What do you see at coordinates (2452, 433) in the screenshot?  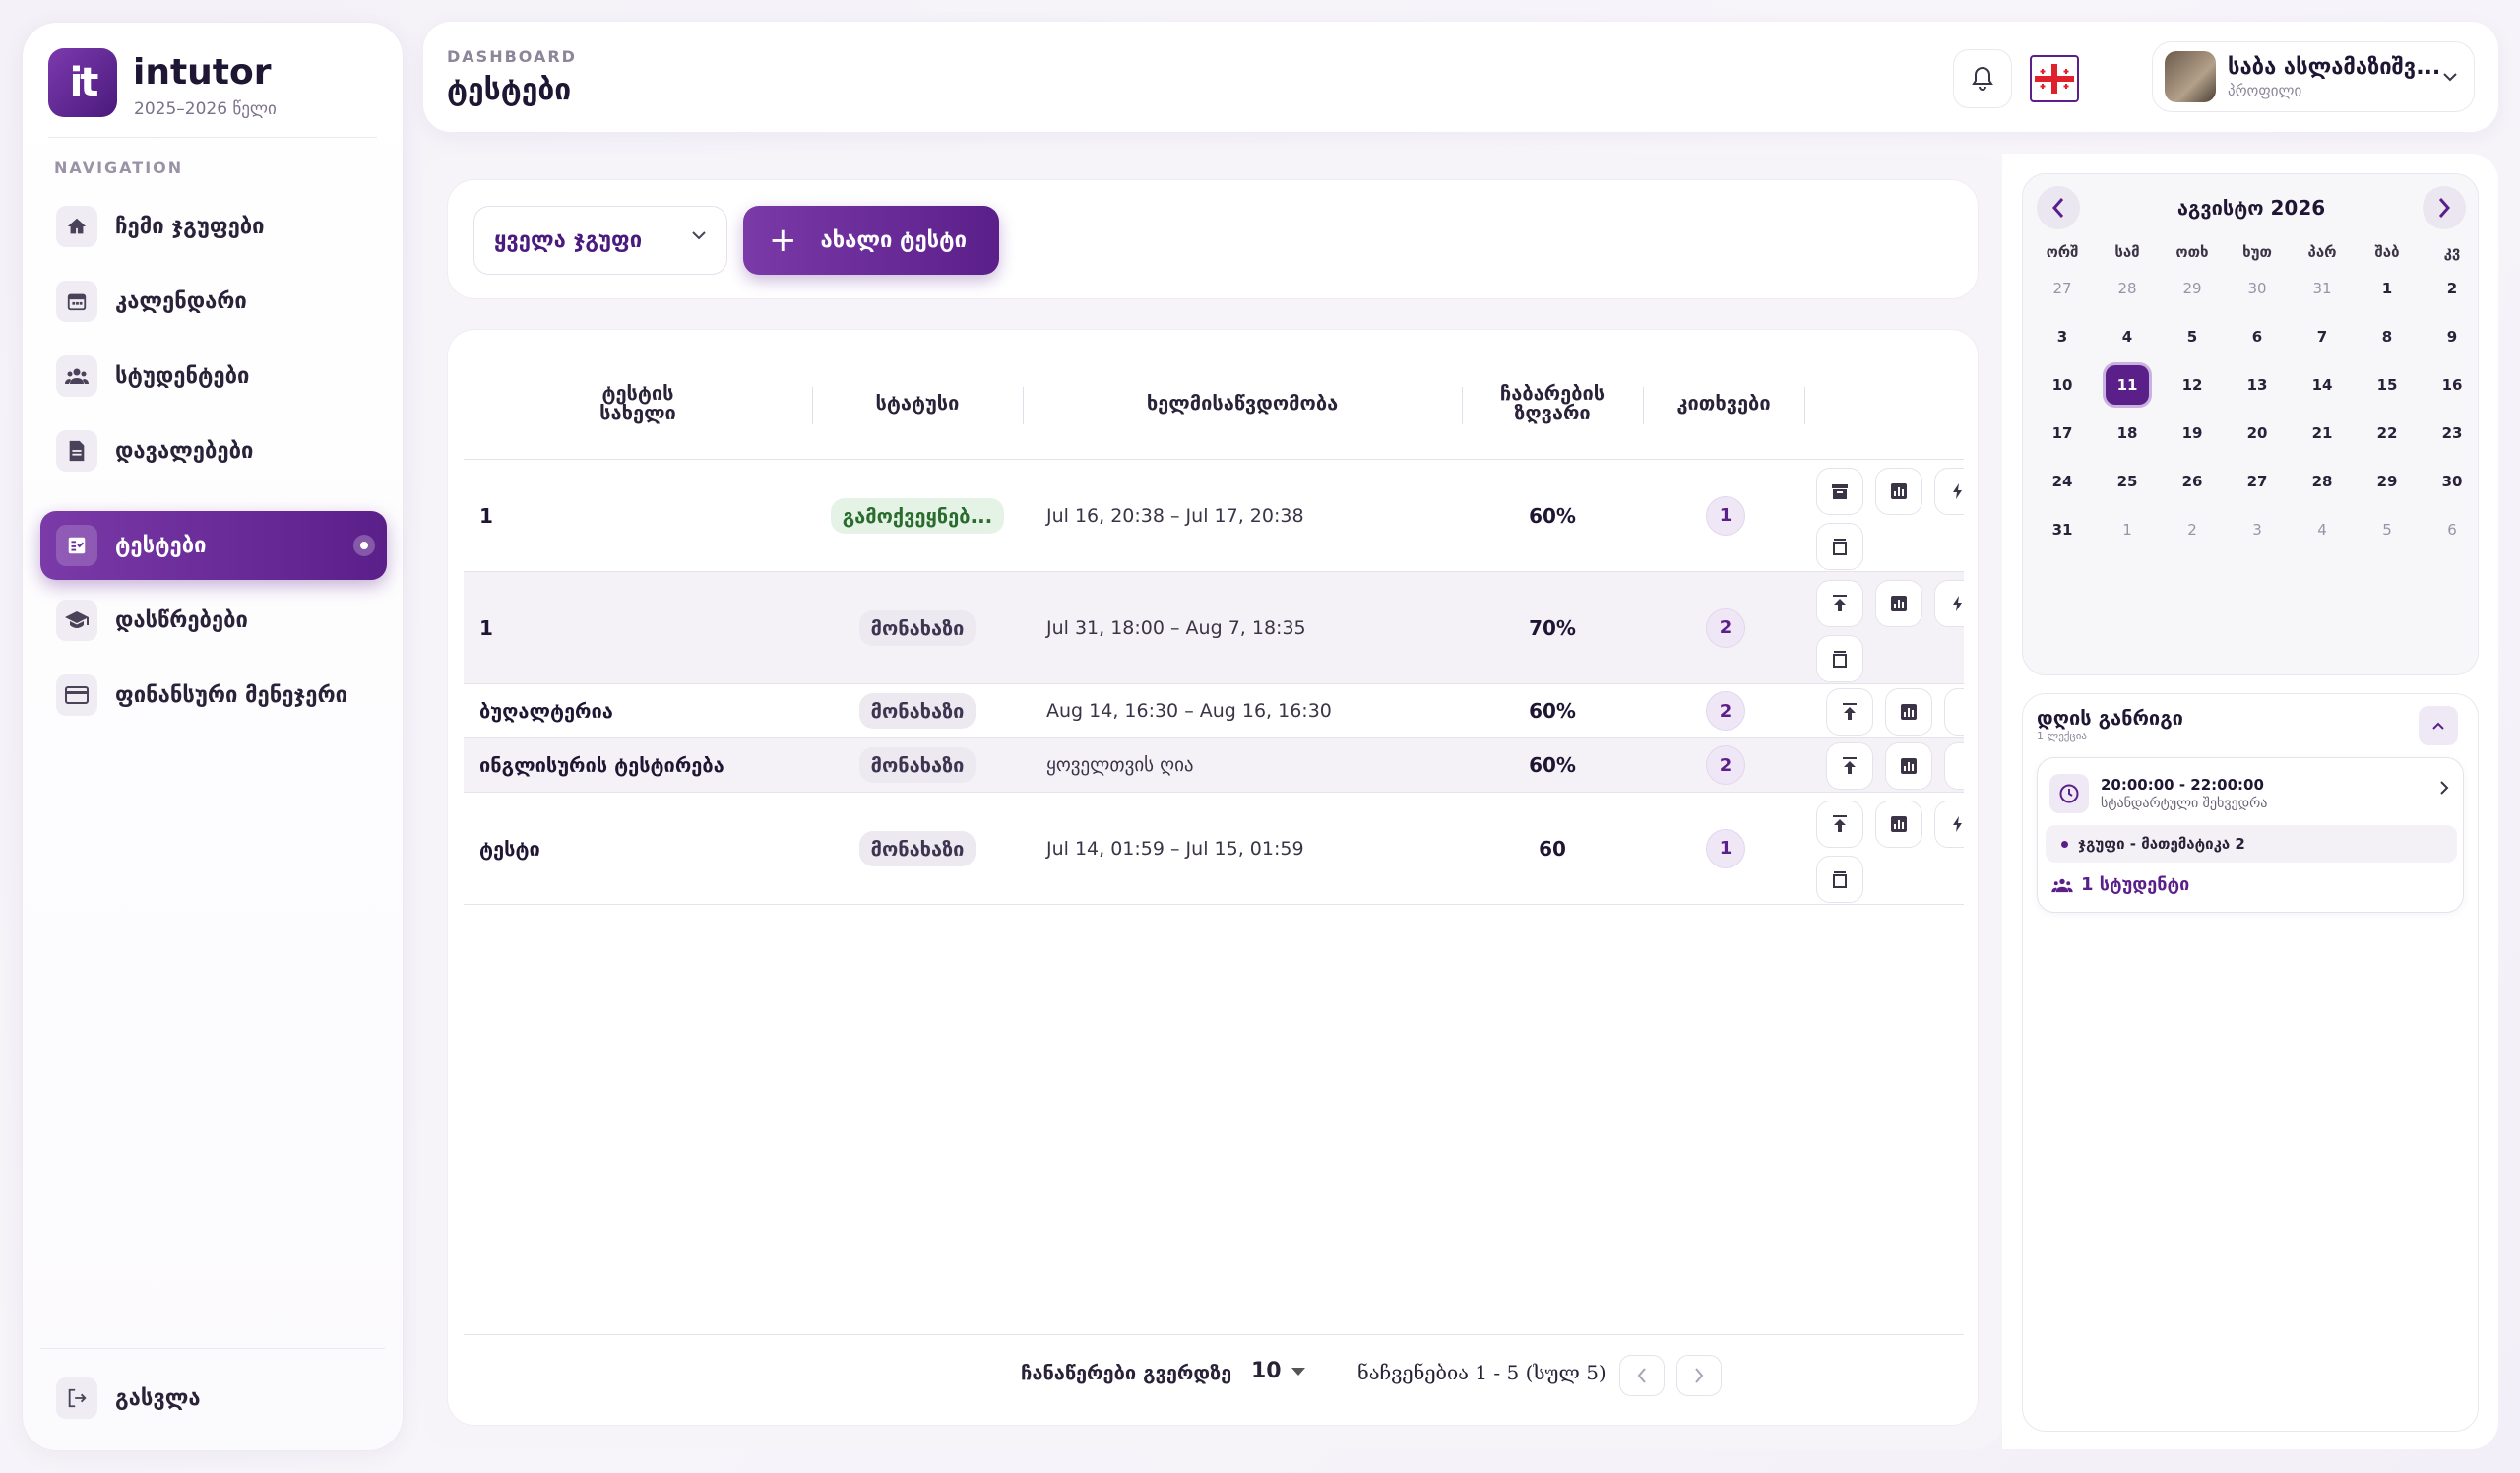 I see `calendar-day: 23` at bounding box center [2452, 433].